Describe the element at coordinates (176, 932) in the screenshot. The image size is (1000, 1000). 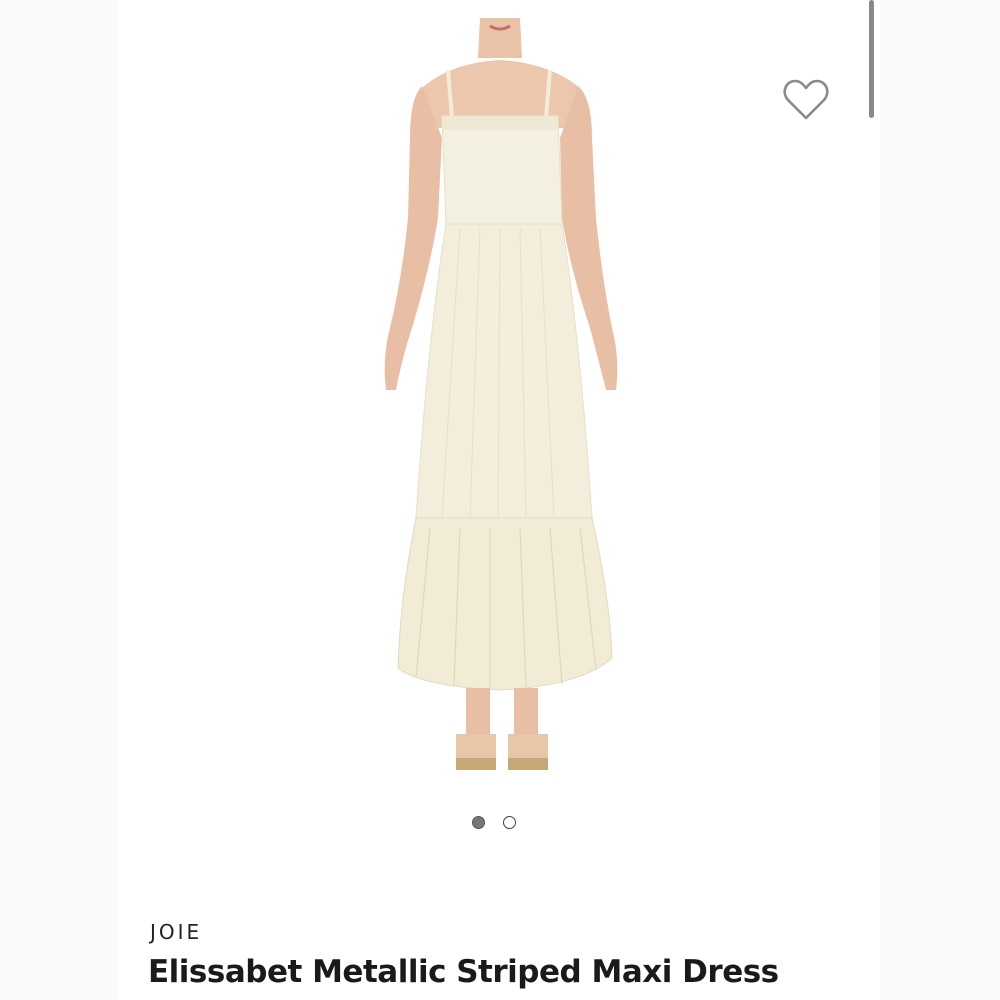
I see `product-brand: JOIE` at that location.